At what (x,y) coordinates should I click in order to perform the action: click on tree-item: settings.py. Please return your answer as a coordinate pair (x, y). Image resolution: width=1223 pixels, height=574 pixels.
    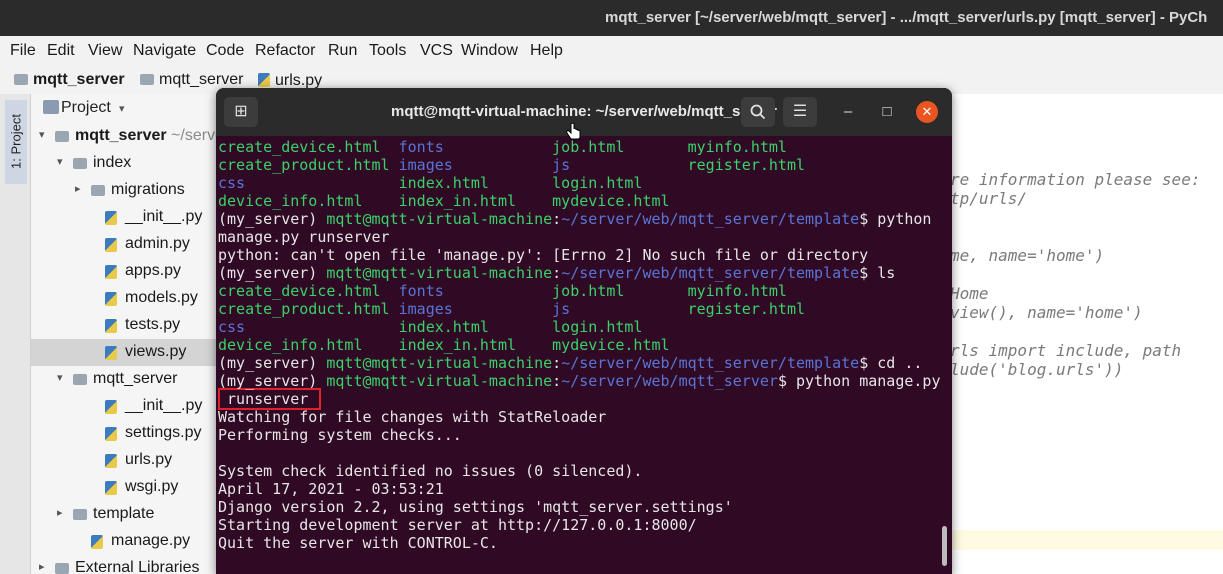
    Looking at the image, I should click on (126, 433).